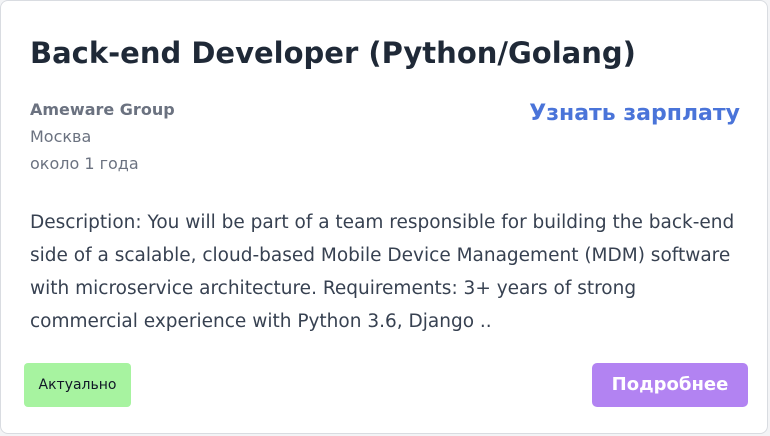 The width and height of the screenshot is (770, 436). I want to click on job-city: Москва, so click(61, 136).